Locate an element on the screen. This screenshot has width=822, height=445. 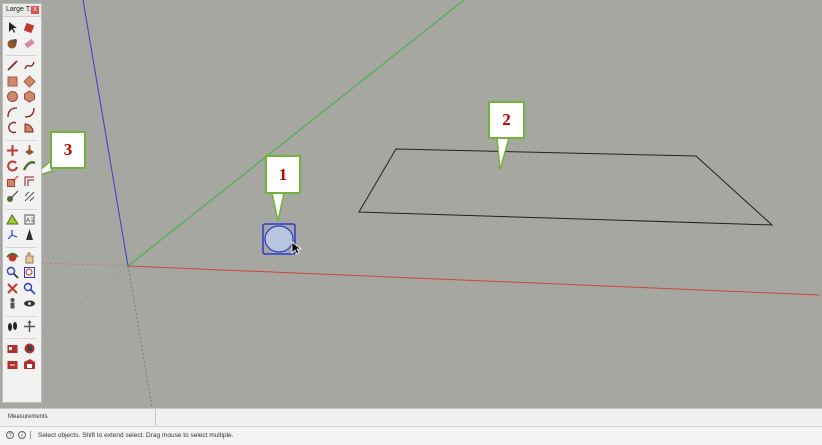
callout-2-tail is located at coordinates (503, 154).